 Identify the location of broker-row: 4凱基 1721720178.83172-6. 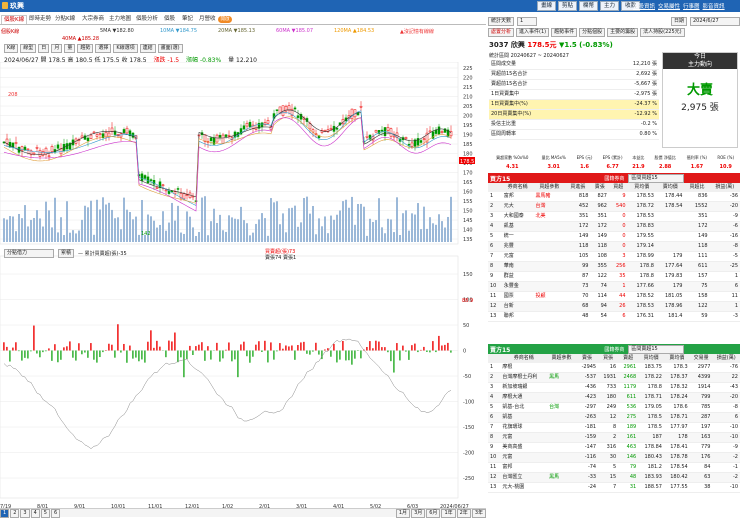
(614, 227).